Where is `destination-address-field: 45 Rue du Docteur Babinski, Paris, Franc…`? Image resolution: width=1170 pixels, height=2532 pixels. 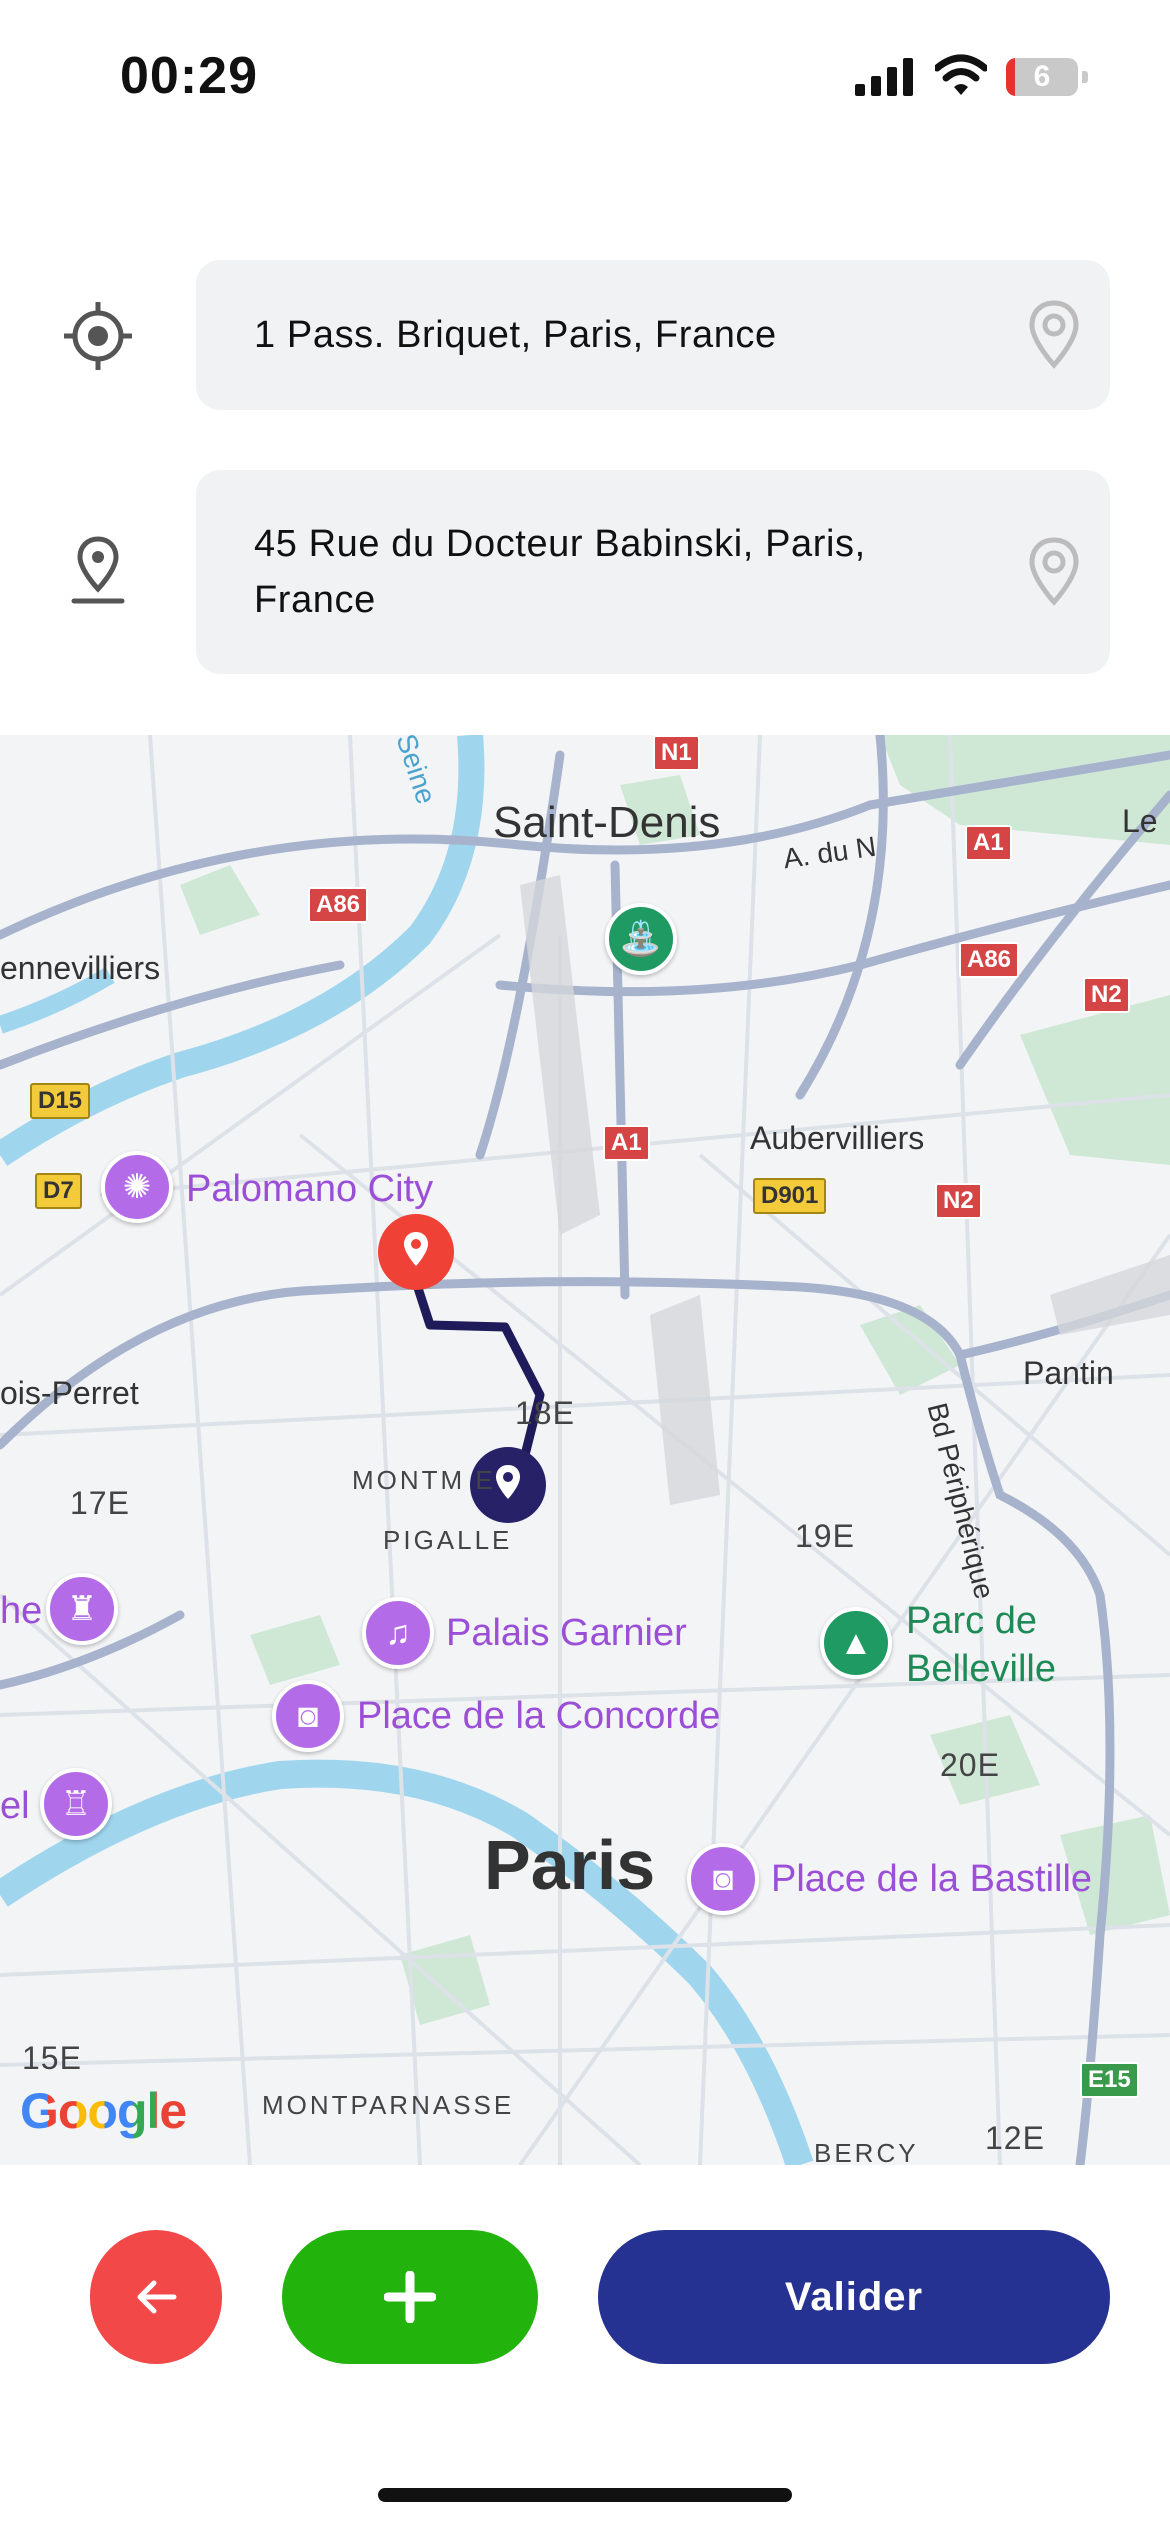
destination-address-field: 45 Rue du Docteur Babinski, Paris, Franc… is located at coordinates (653, 572).